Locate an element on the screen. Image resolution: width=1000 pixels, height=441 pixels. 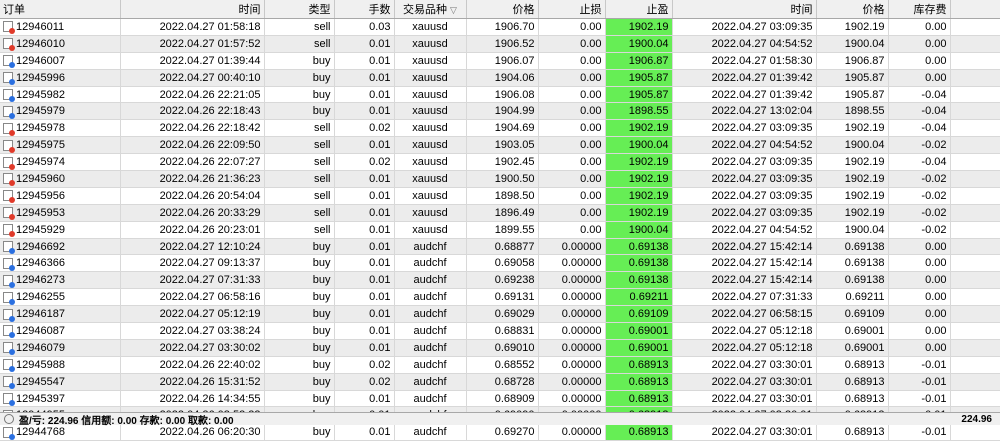
close-time-cell: 2022.04.27 07:31:33 is located at coordinates (744, 297).